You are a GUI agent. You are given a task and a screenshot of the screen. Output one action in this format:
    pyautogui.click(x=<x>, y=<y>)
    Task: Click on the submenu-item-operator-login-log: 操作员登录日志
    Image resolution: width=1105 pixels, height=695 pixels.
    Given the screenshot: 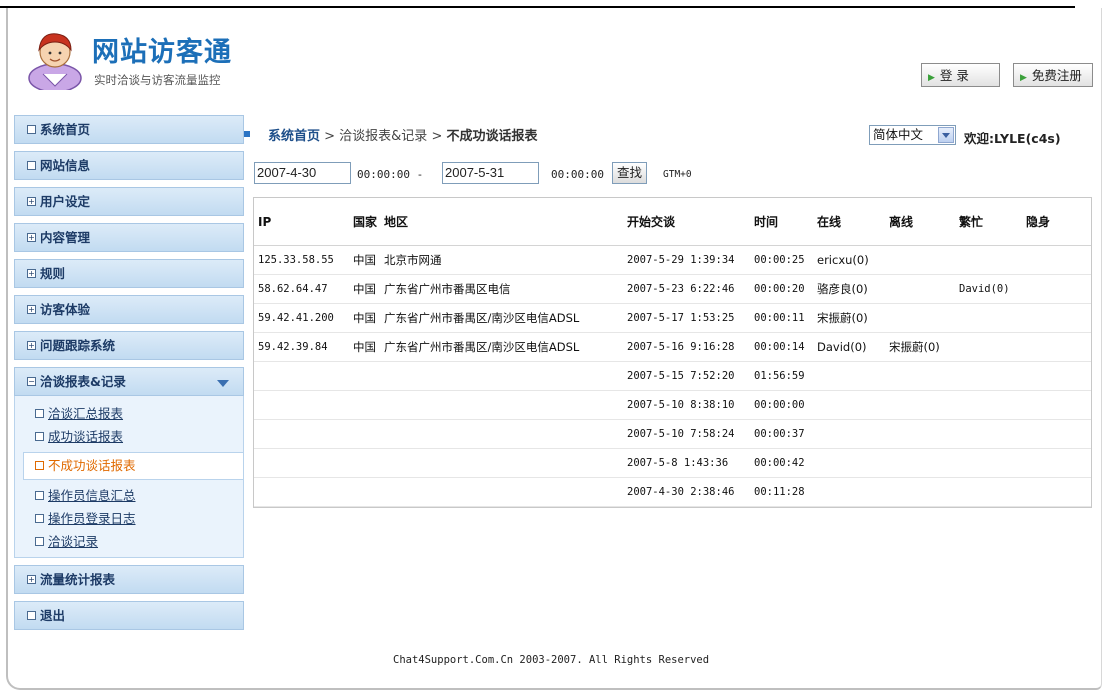 What is the action you would take?
    pyautogui.click(x=129, y=518)
    